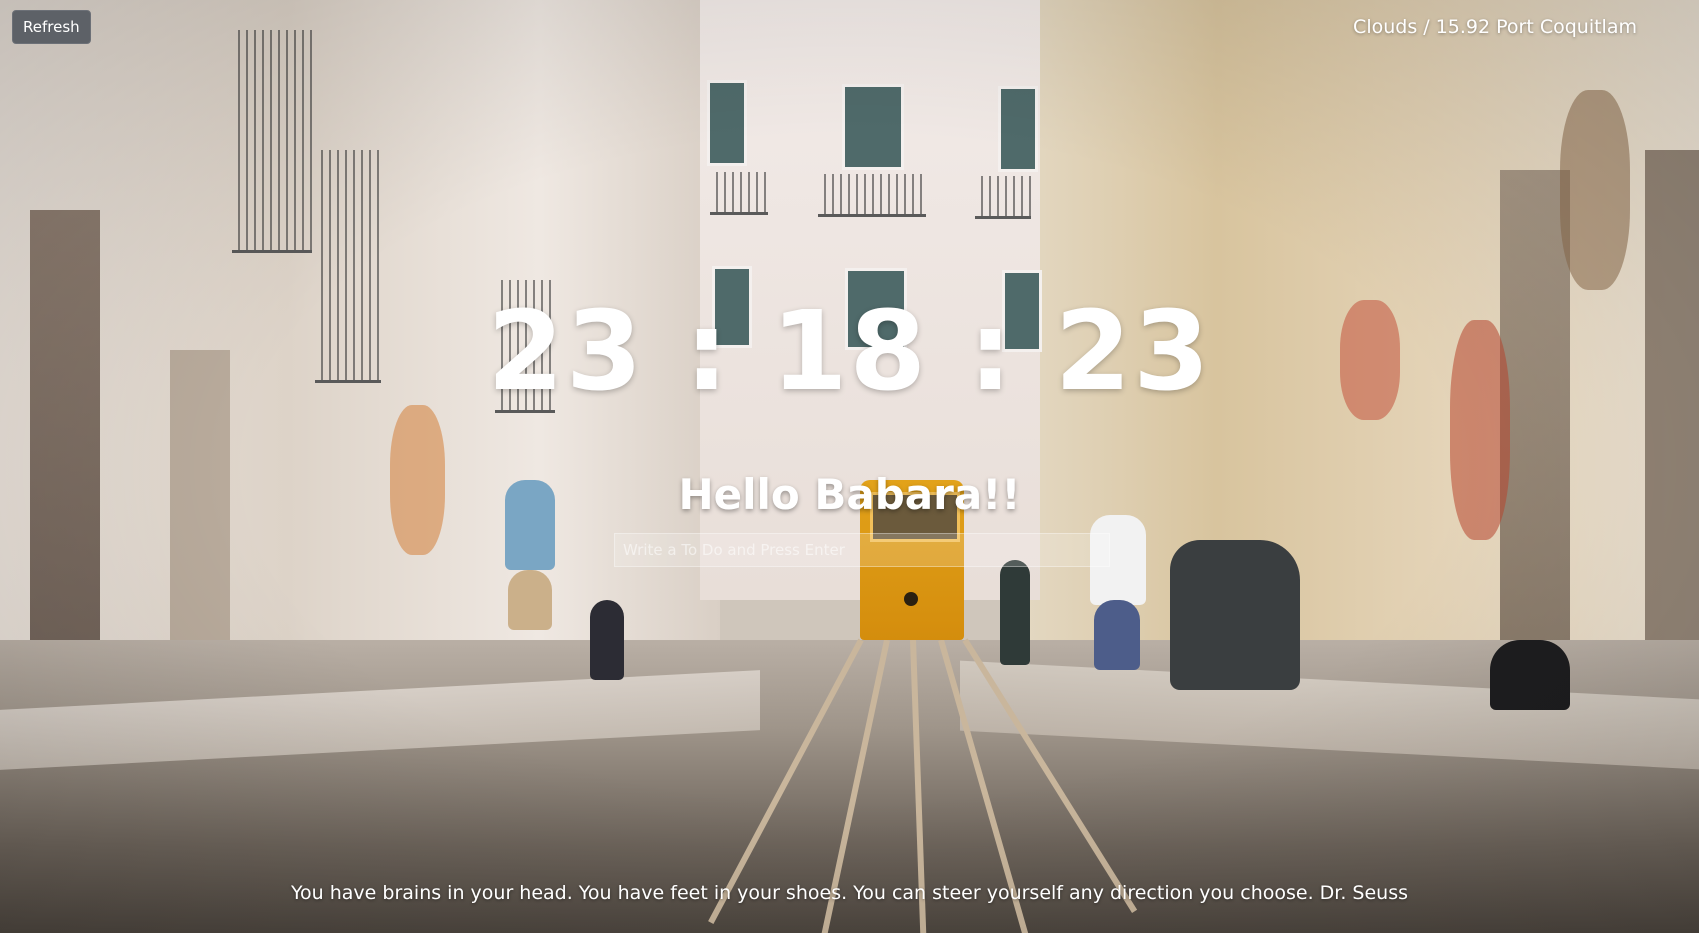 This screenshot has width=1699, height=933. Describe the element at coordinates (849, 351) in the screenshot. I see `clock-display: 23 : 18 : 23` at that location.